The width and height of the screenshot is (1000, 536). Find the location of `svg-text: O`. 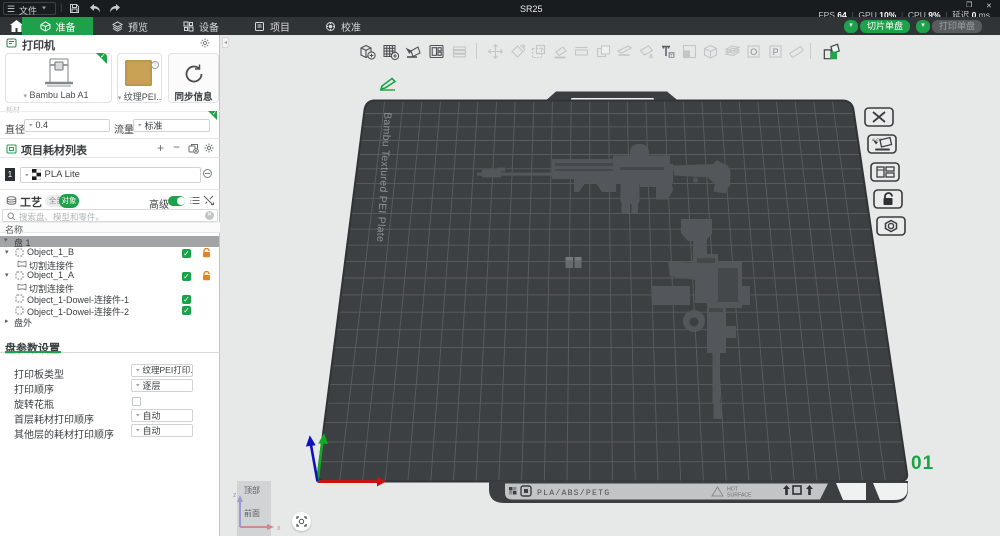

svg-text: O is located at coordinates (753, 52).